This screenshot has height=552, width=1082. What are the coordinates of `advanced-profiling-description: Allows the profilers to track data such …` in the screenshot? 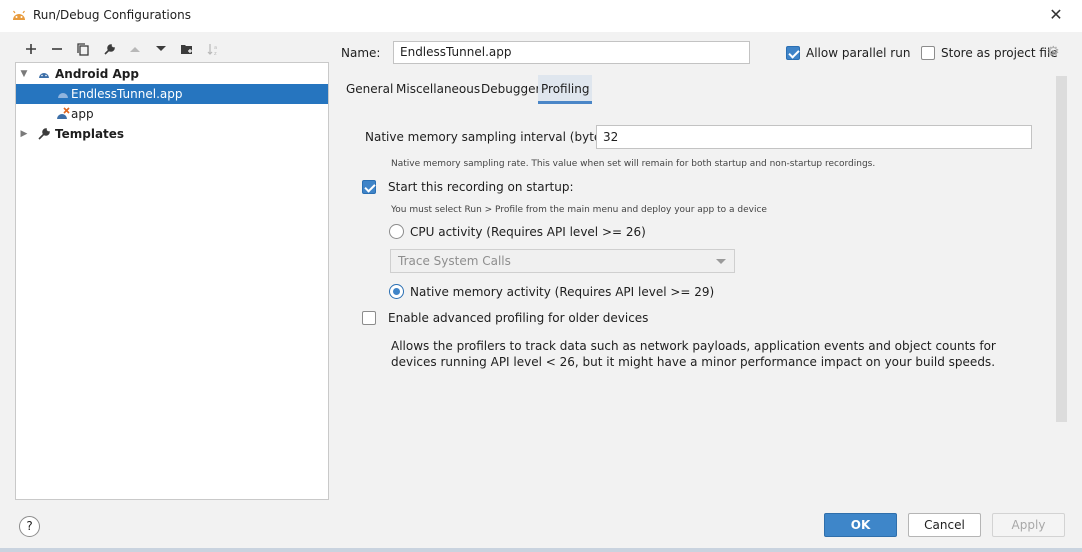 It's located at (693, 354).